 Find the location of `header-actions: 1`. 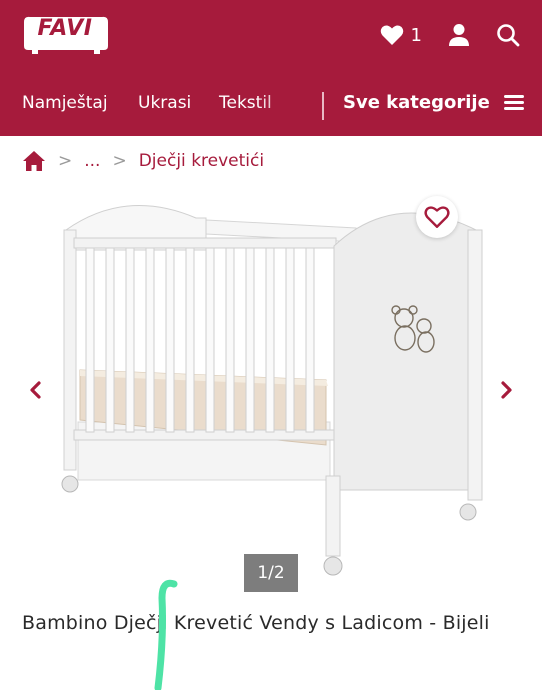

header-actions: 1 is located at coordinates (450, 35).